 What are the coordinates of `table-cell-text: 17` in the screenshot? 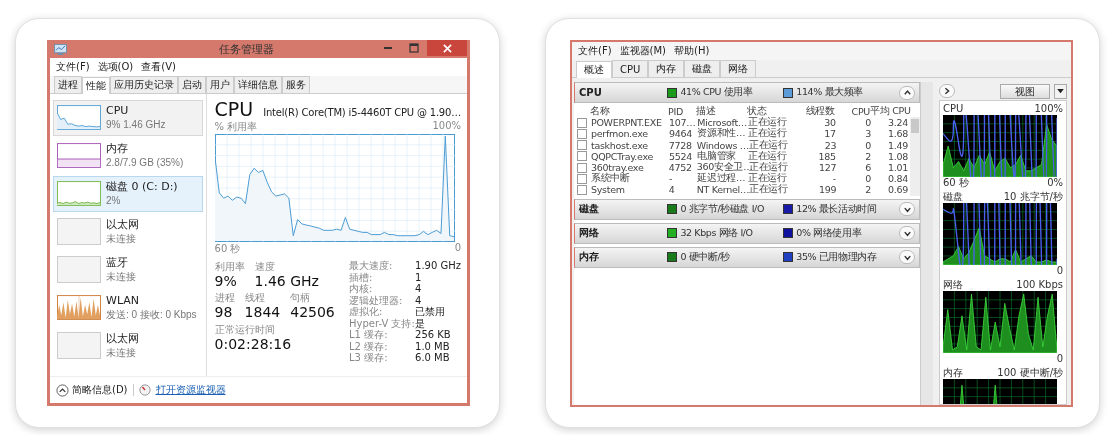 It's located at (829, 134).